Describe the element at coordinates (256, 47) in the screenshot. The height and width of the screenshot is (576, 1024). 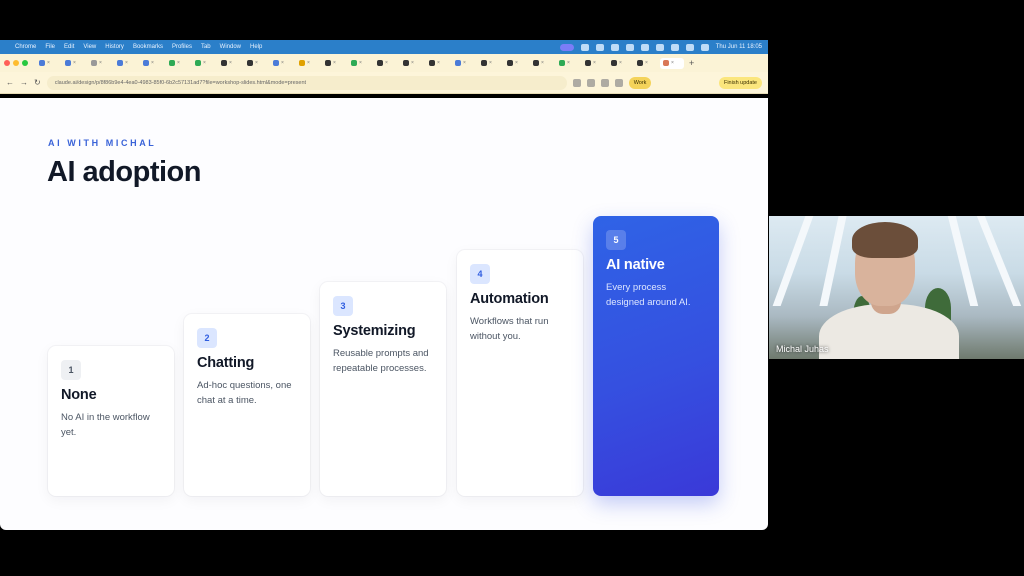
I see `menu-help: Help` at that location.